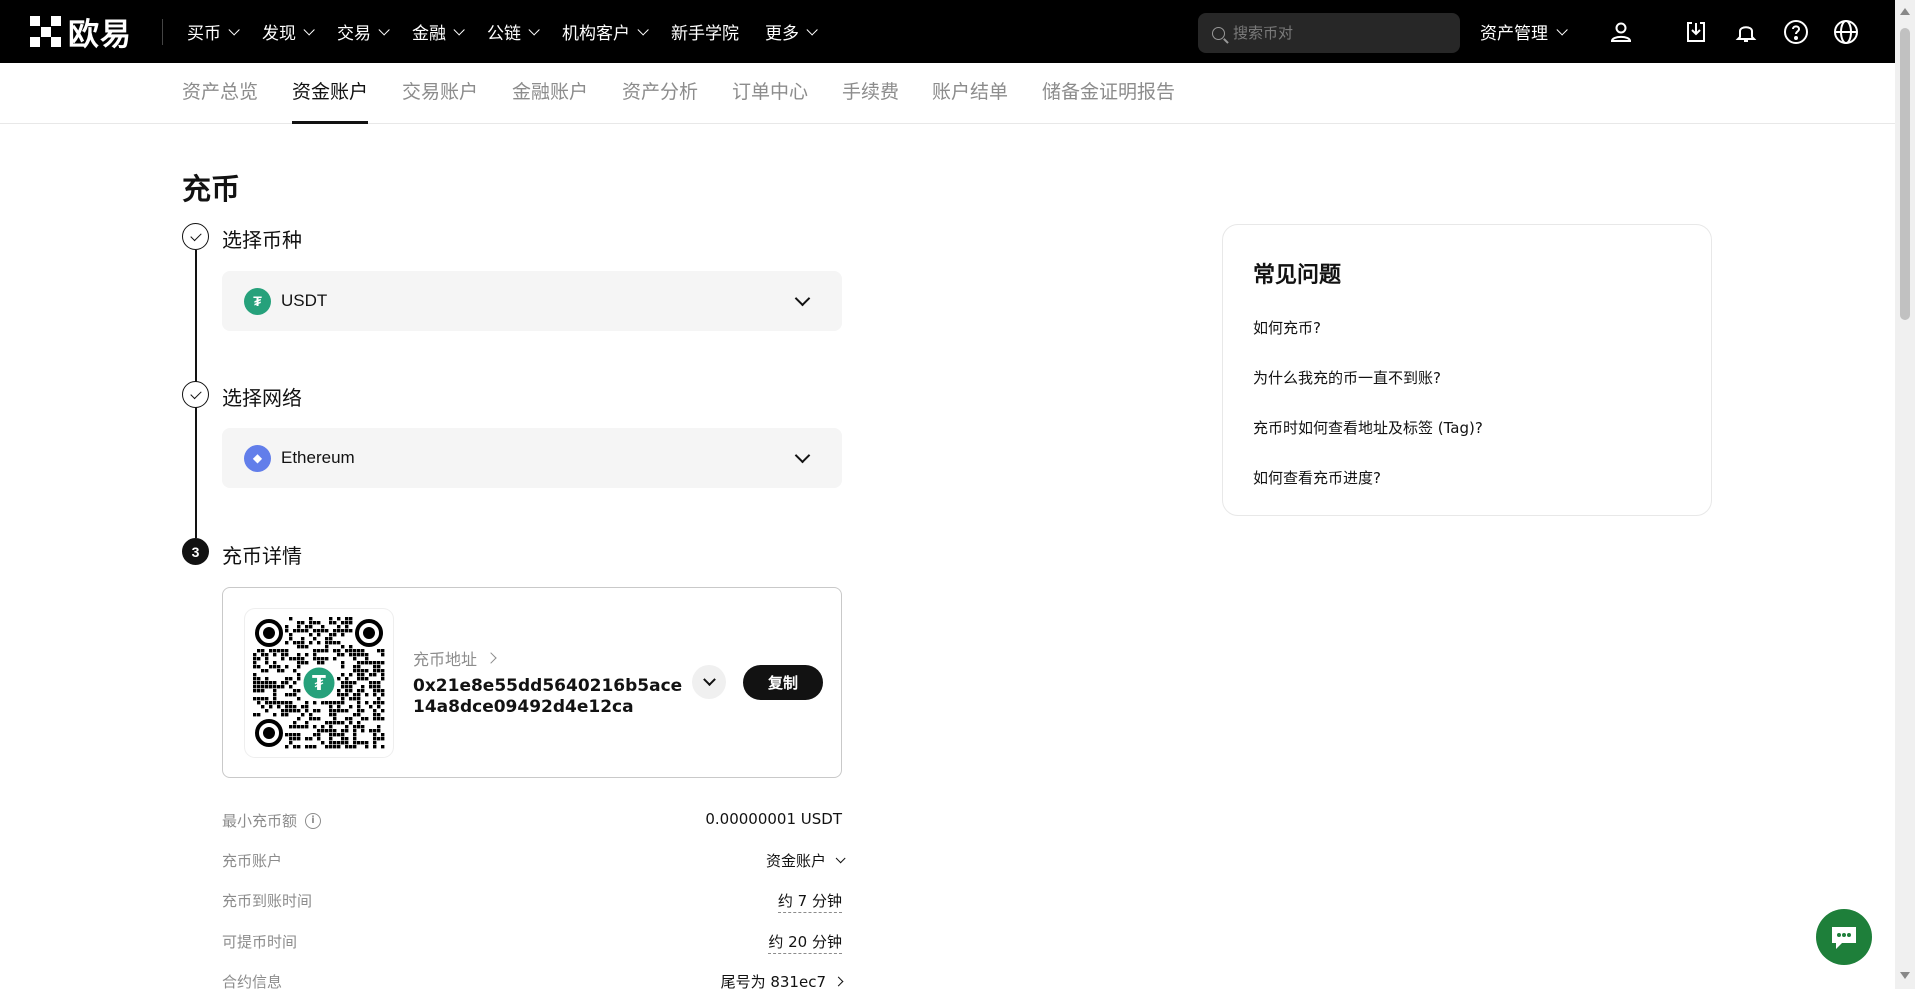  I want to click on search-icon, so click(1218, 33).